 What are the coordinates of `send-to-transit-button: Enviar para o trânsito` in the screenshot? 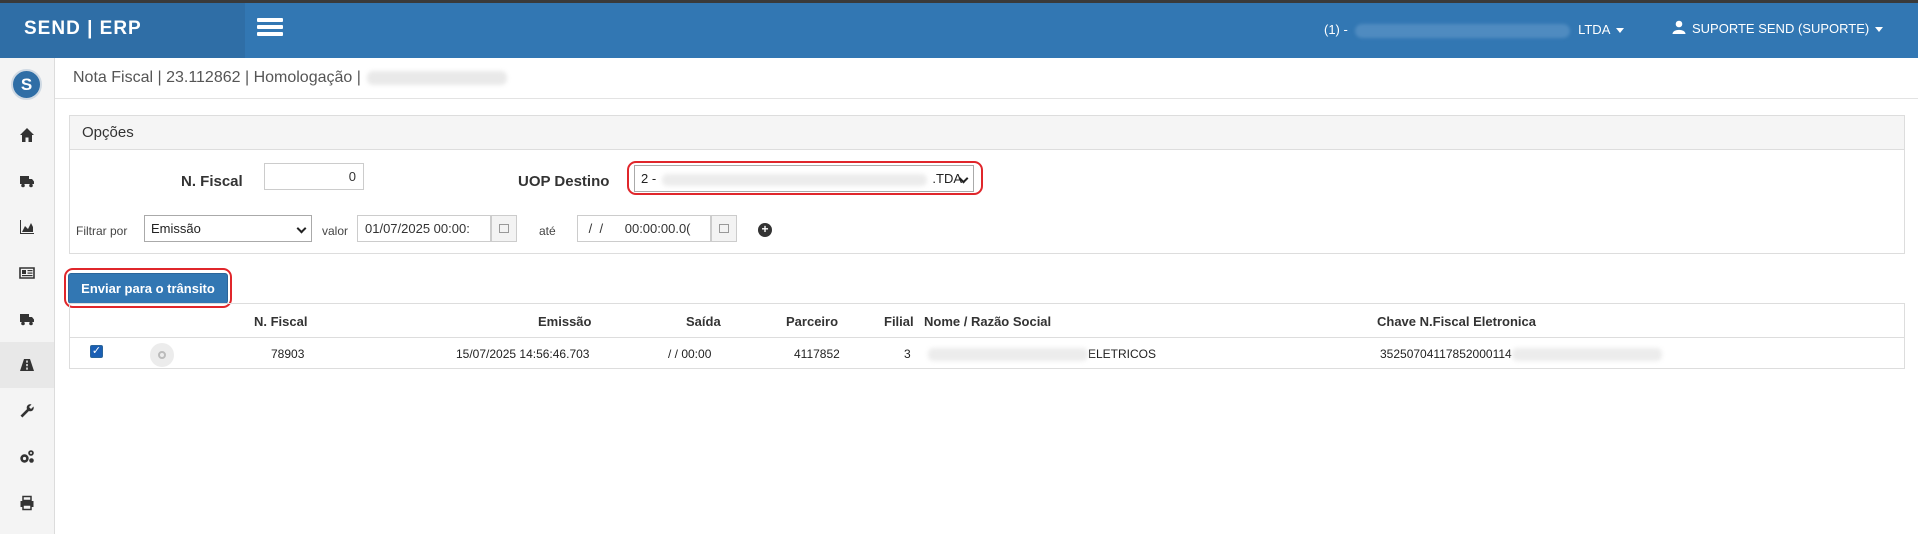 It's located at (148, 288).